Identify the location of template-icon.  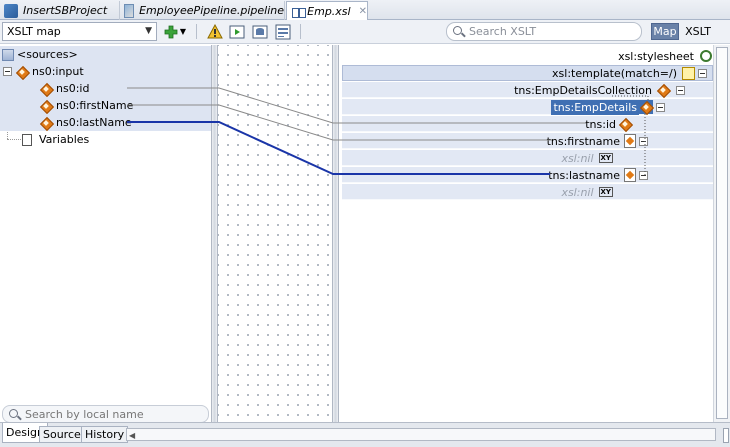
(688, 73).